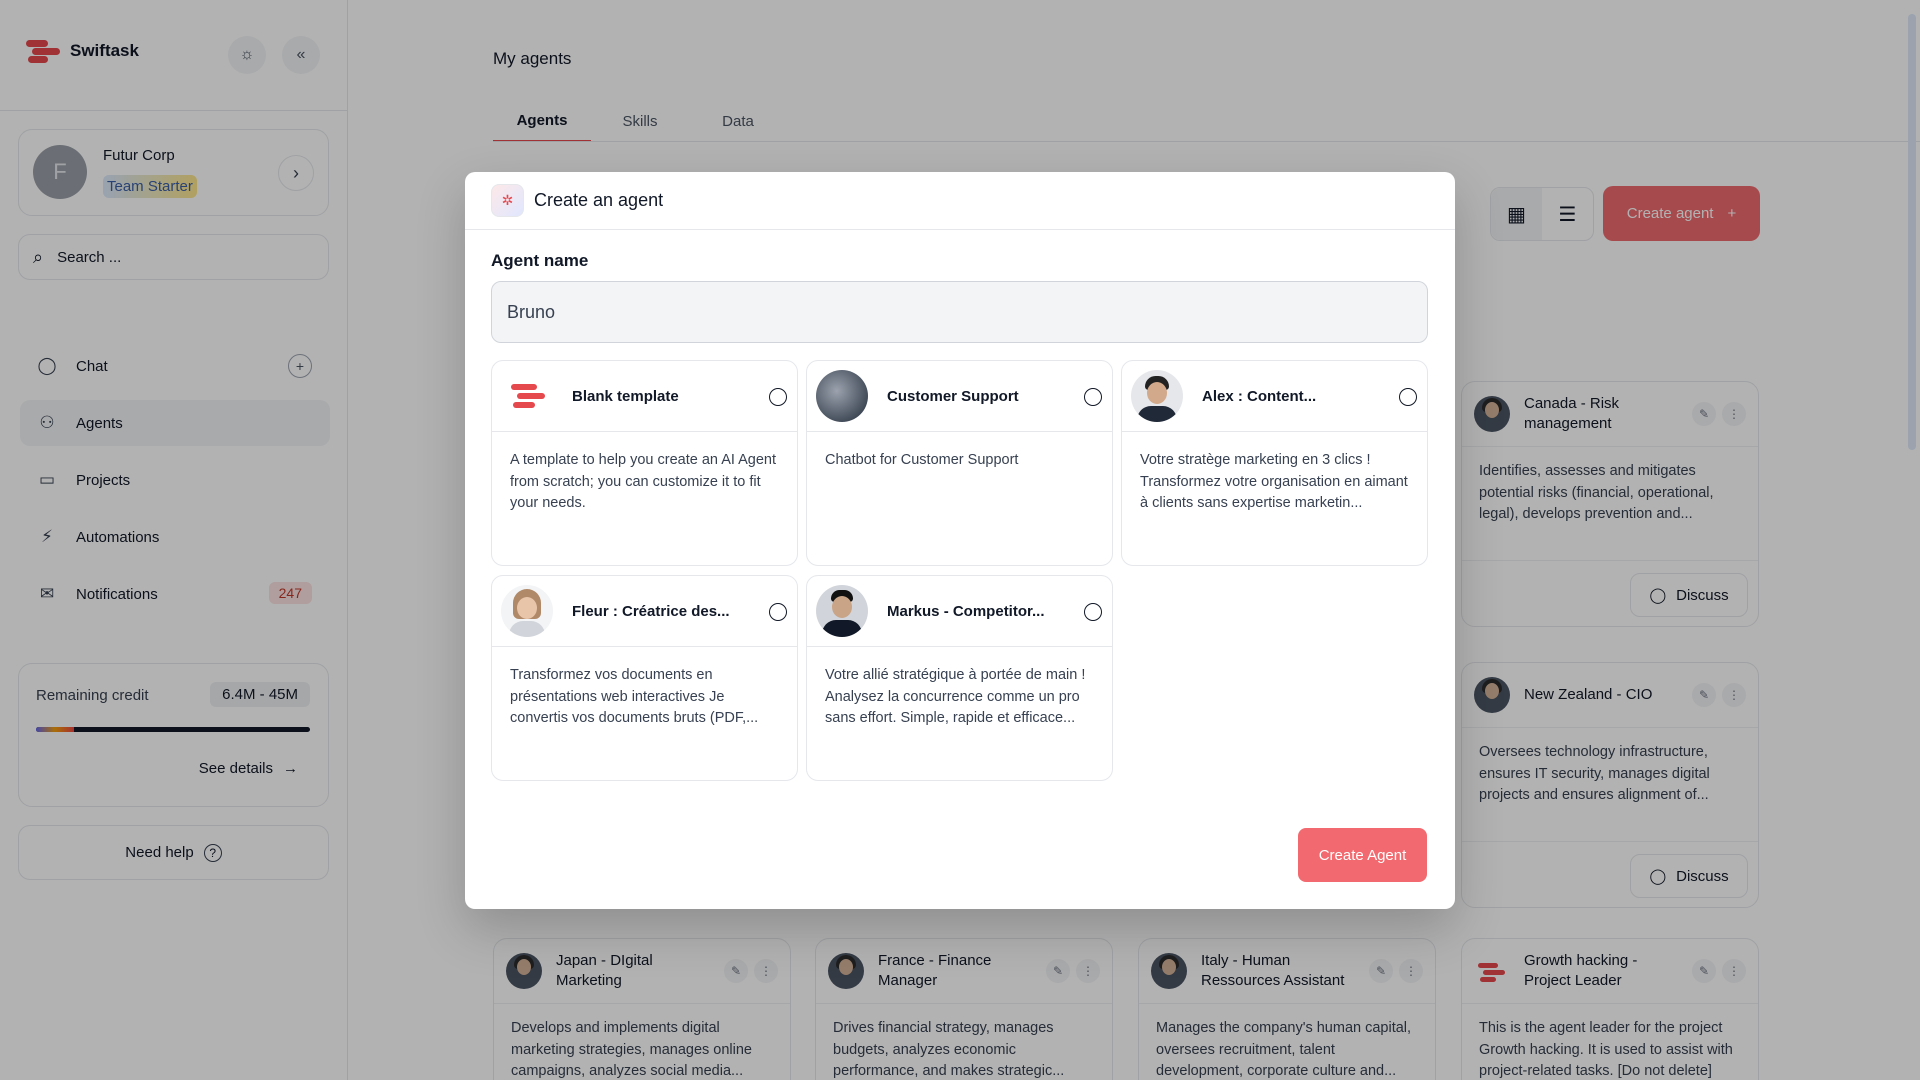 This screenshot has width=1920, height=1080. What do you see at coordinates (953, 396) in the screenshot?
I see `template-name: Customer Support` at bounding box center [953, 396].